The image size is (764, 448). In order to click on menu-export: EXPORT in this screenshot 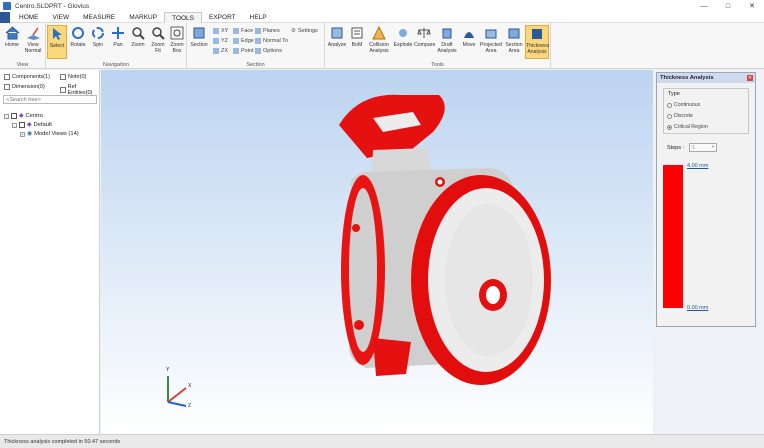, I will do `click(222, 17)`.